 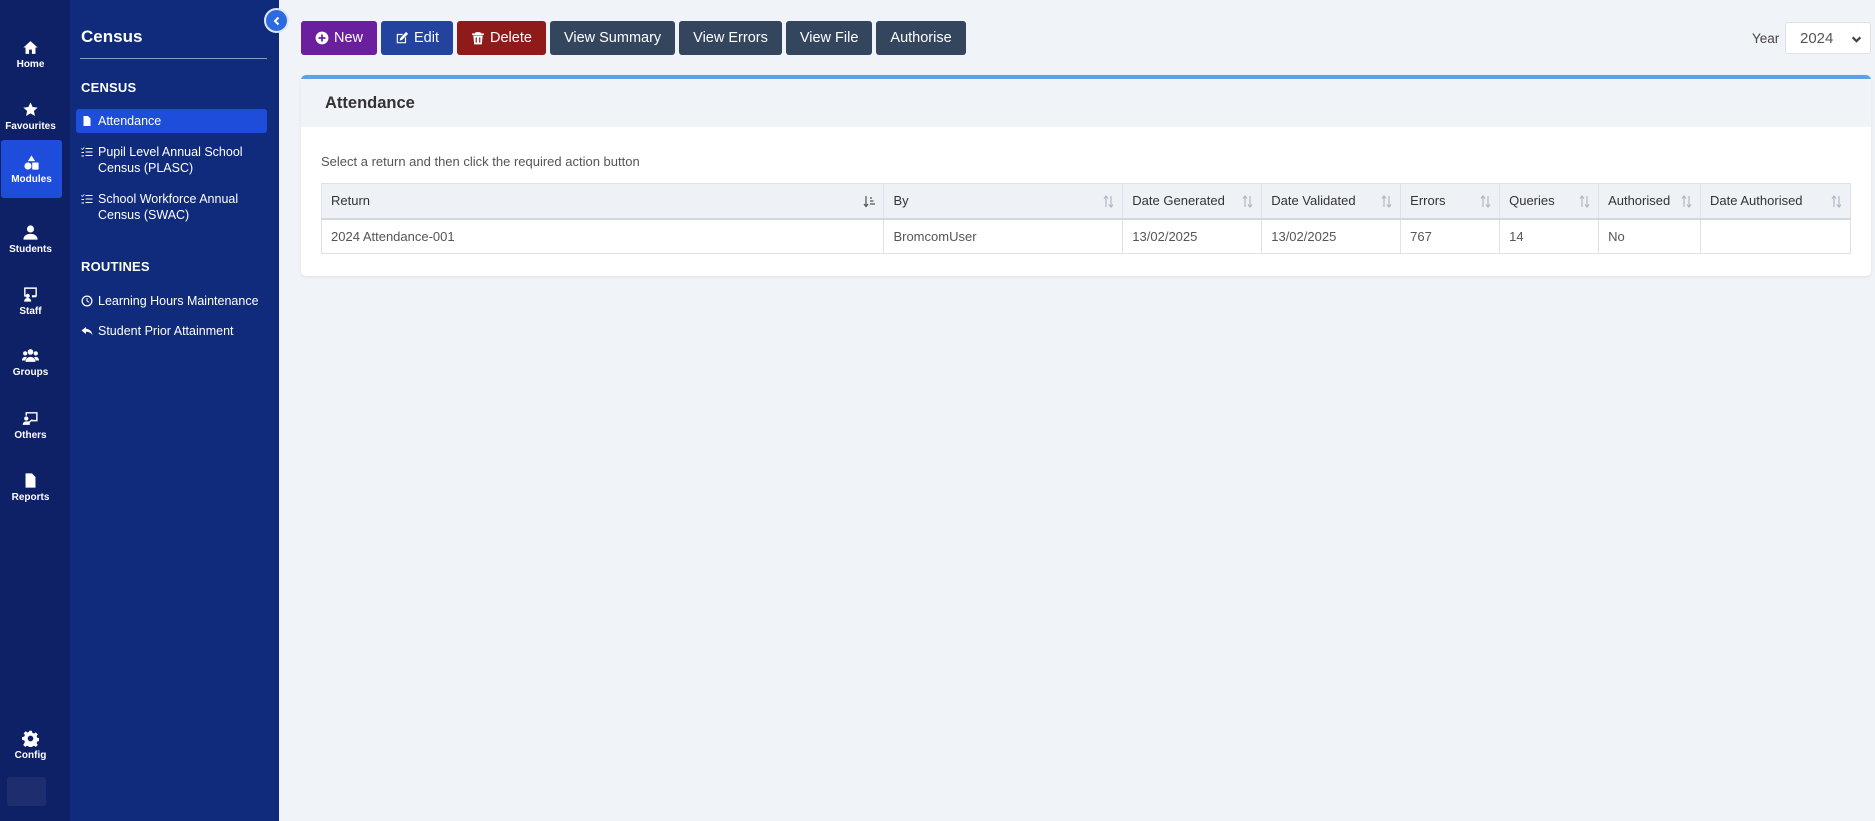 I want to click on section-heading-routines: ROUTINES, so click(x=115, y=266).